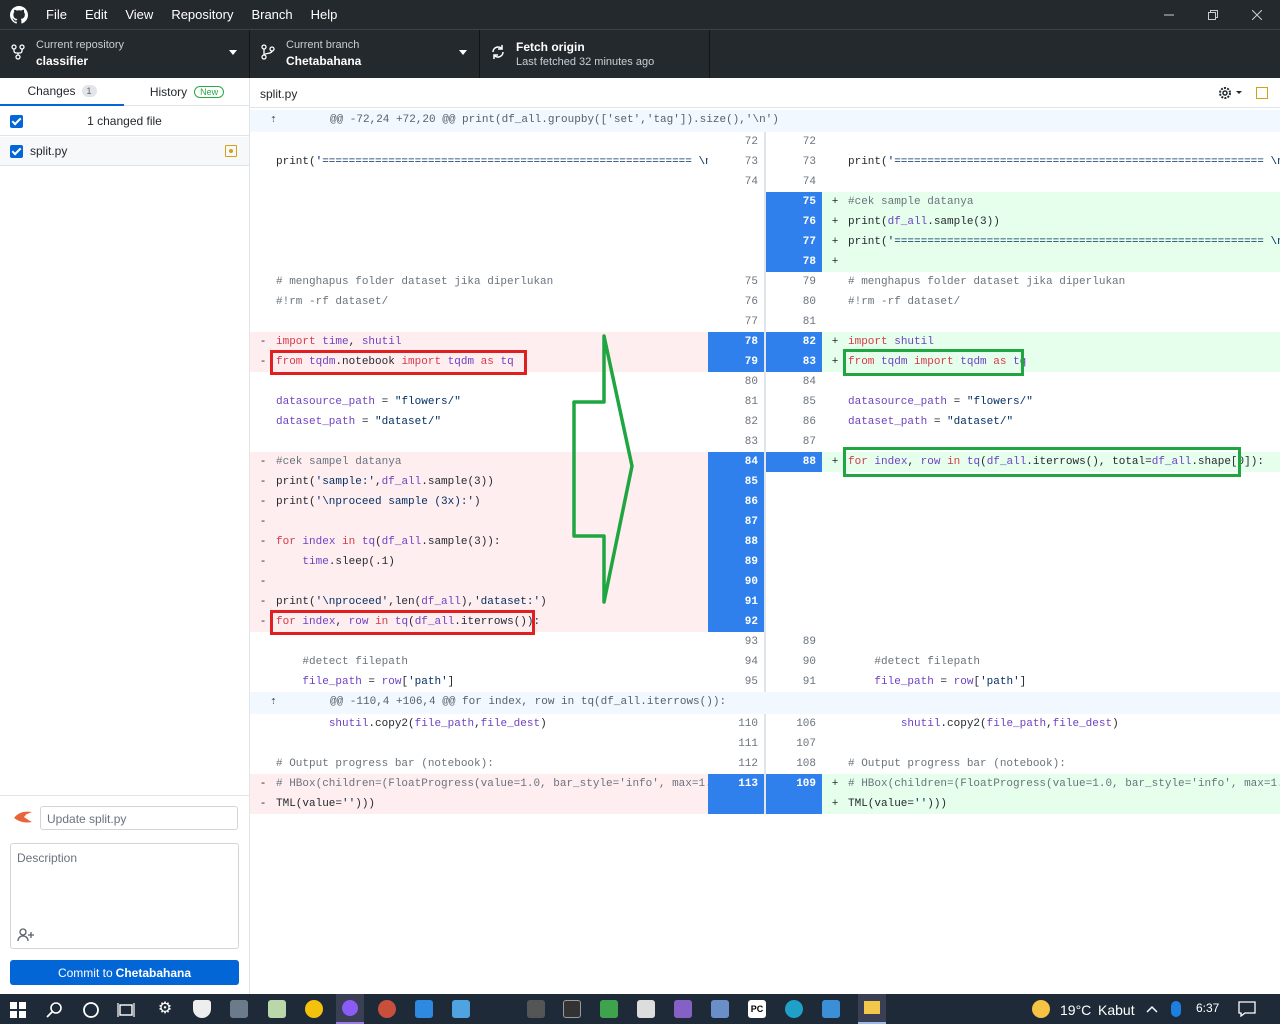  I want to click on new-line-number: 73, so click(794, 162).